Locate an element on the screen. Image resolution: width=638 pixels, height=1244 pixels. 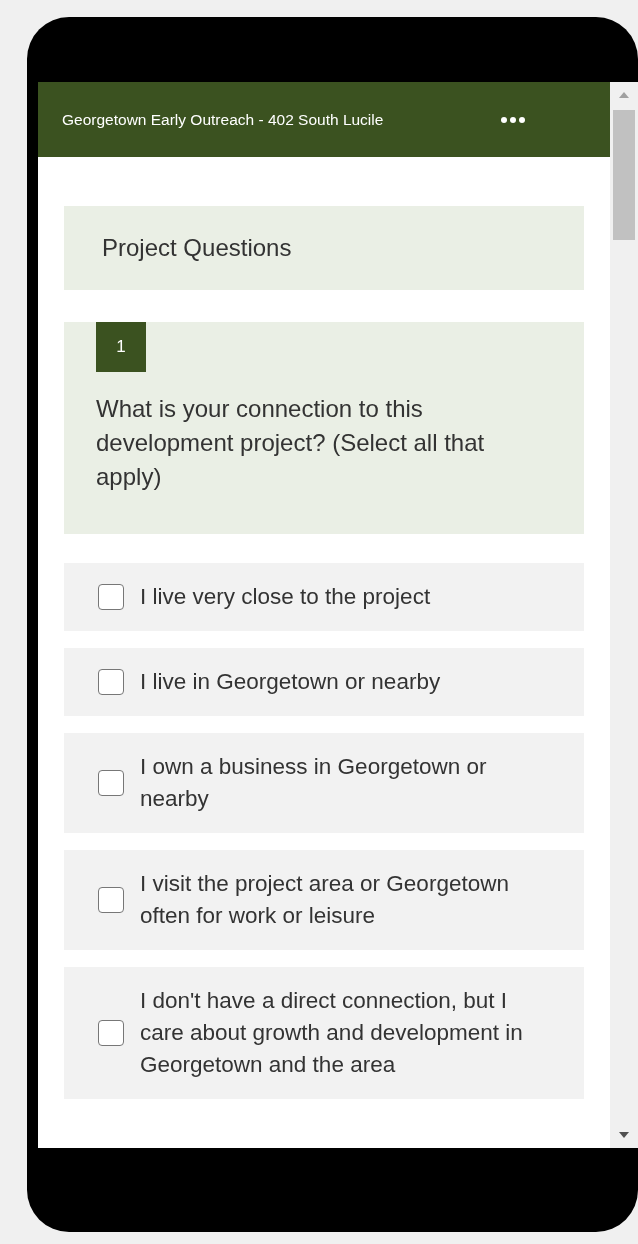
scroll-thumb is located at coordinates (624, 175).